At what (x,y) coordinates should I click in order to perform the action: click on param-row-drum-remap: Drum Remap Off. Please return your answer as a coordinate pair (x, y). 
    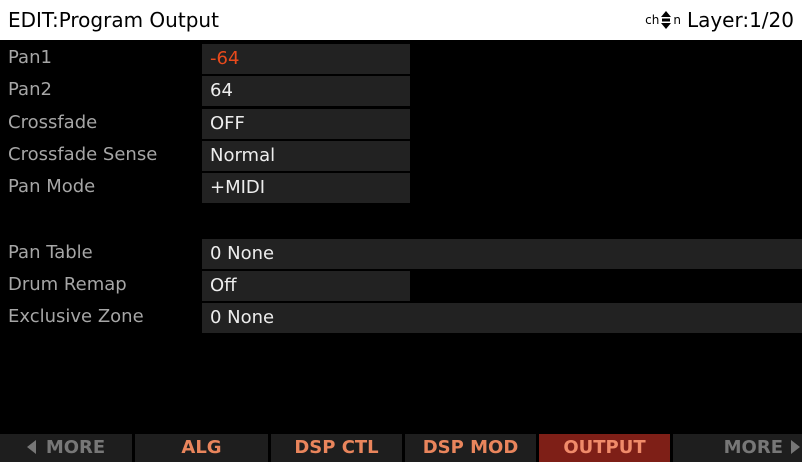
    Looking at the image, I should click on (401, 285).